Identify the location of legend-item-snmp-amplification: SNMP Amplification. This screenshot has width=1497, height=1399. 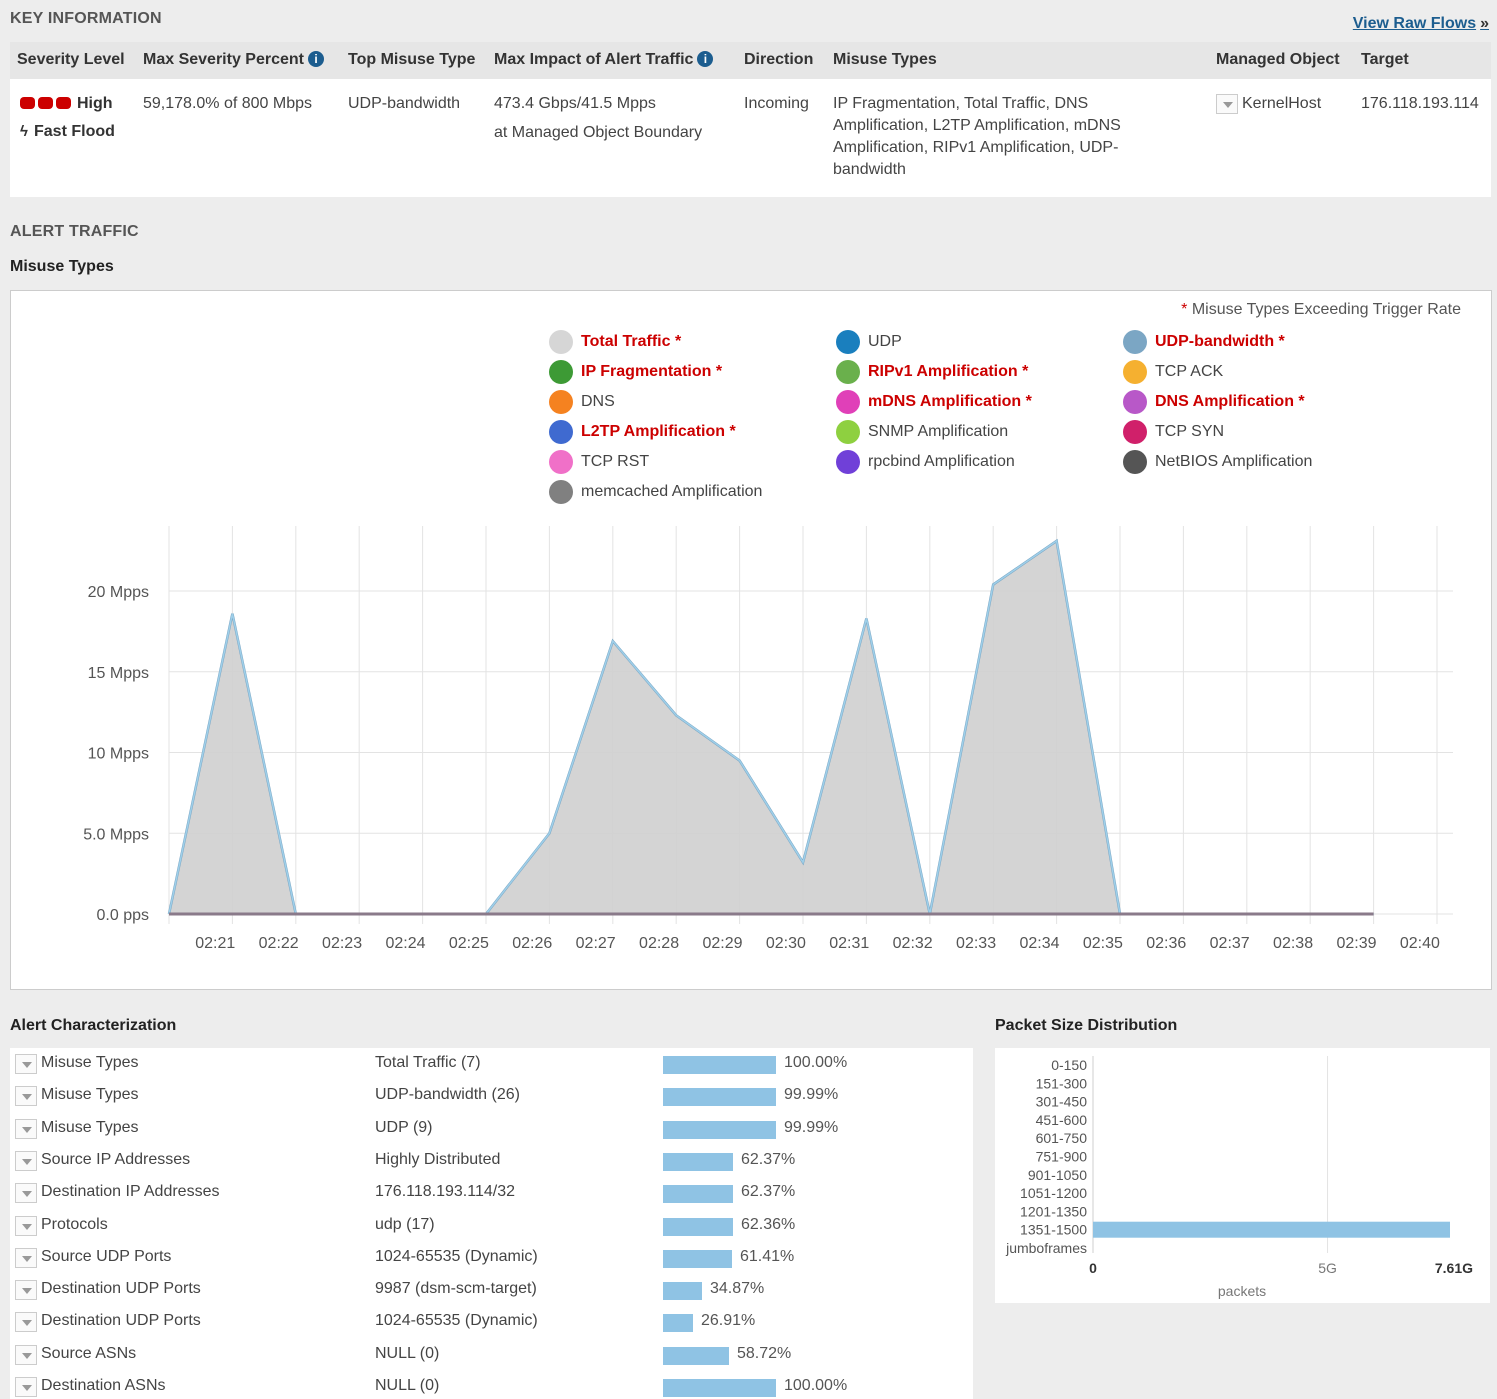
(922, 432).